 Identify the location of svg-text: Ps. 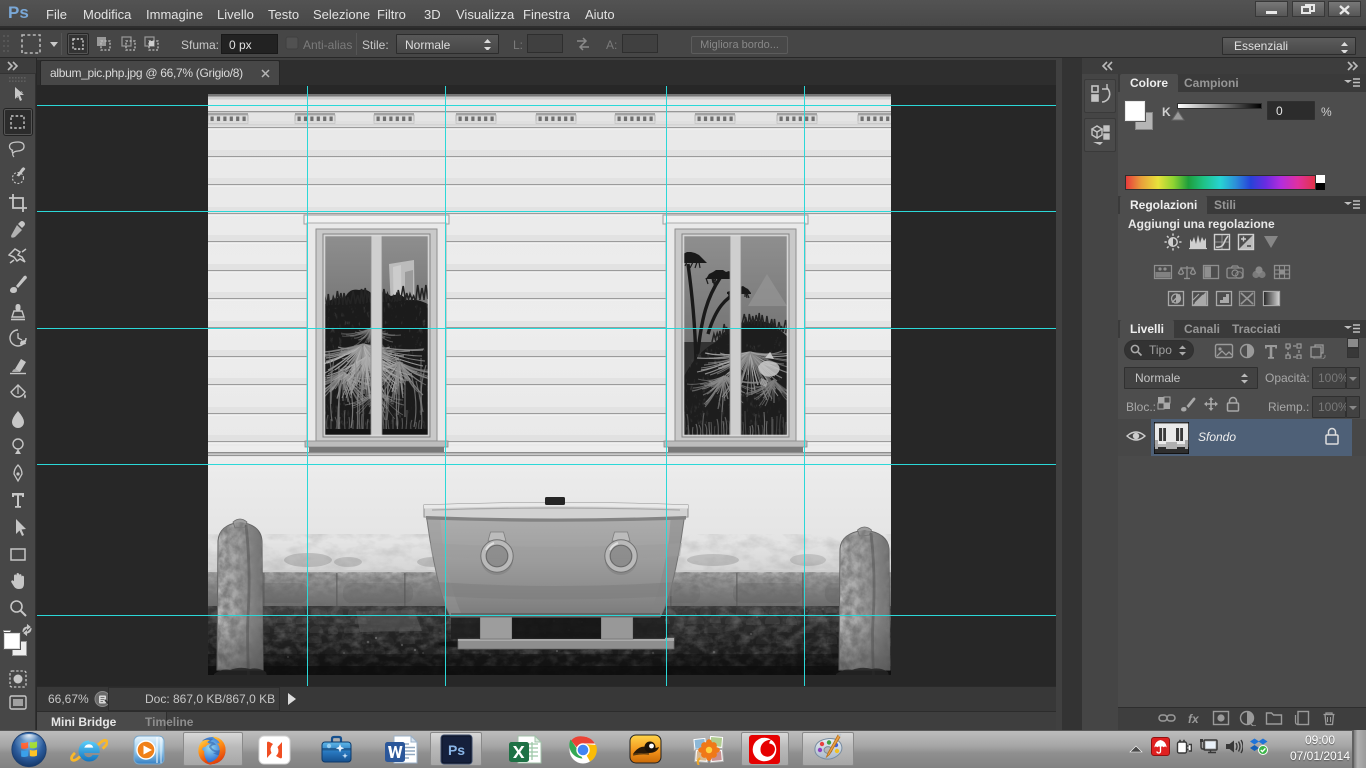
(456, 750).